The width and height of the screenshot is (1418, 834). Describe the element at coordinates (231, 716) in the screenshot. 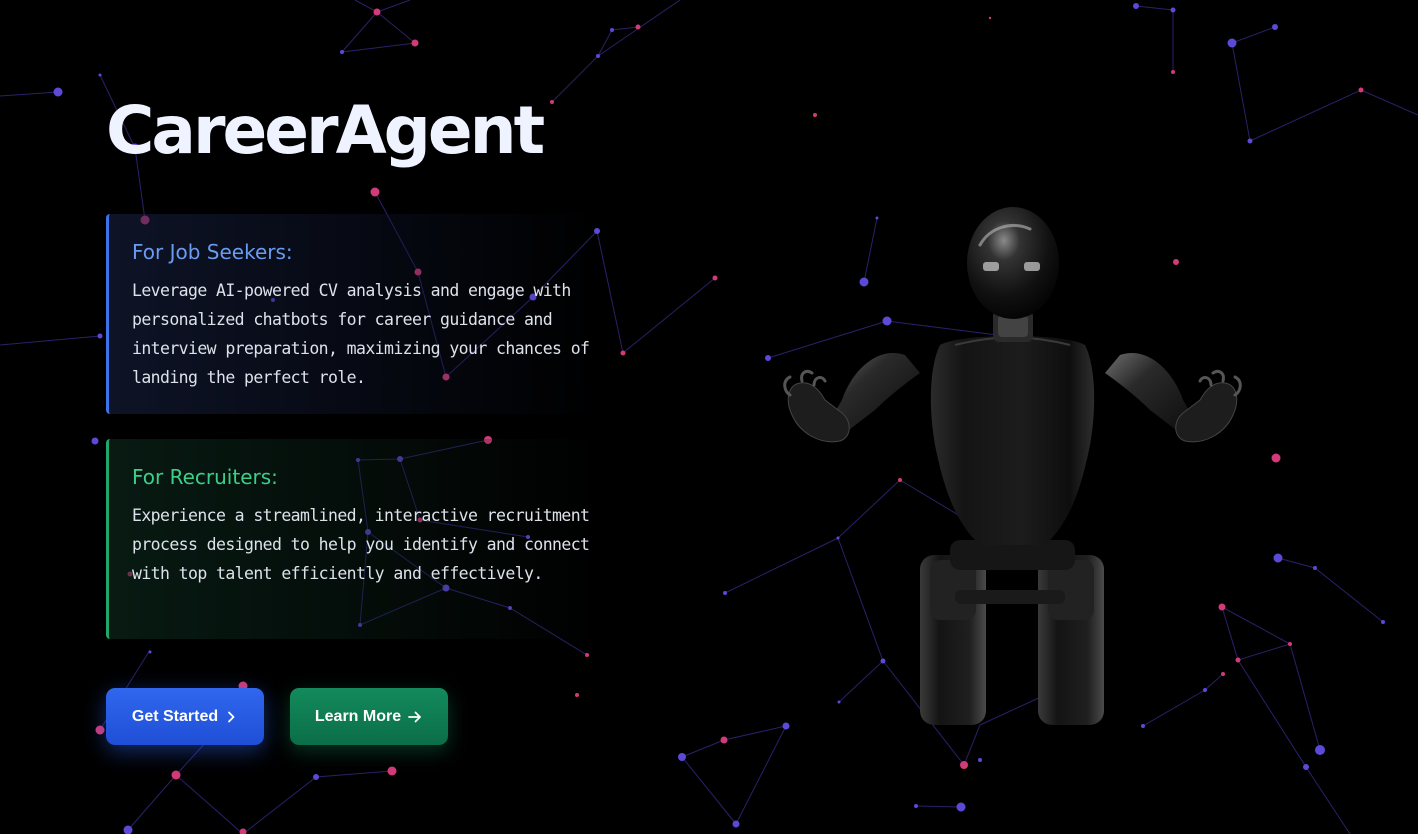

I see `chevron-right-icon` at that location.